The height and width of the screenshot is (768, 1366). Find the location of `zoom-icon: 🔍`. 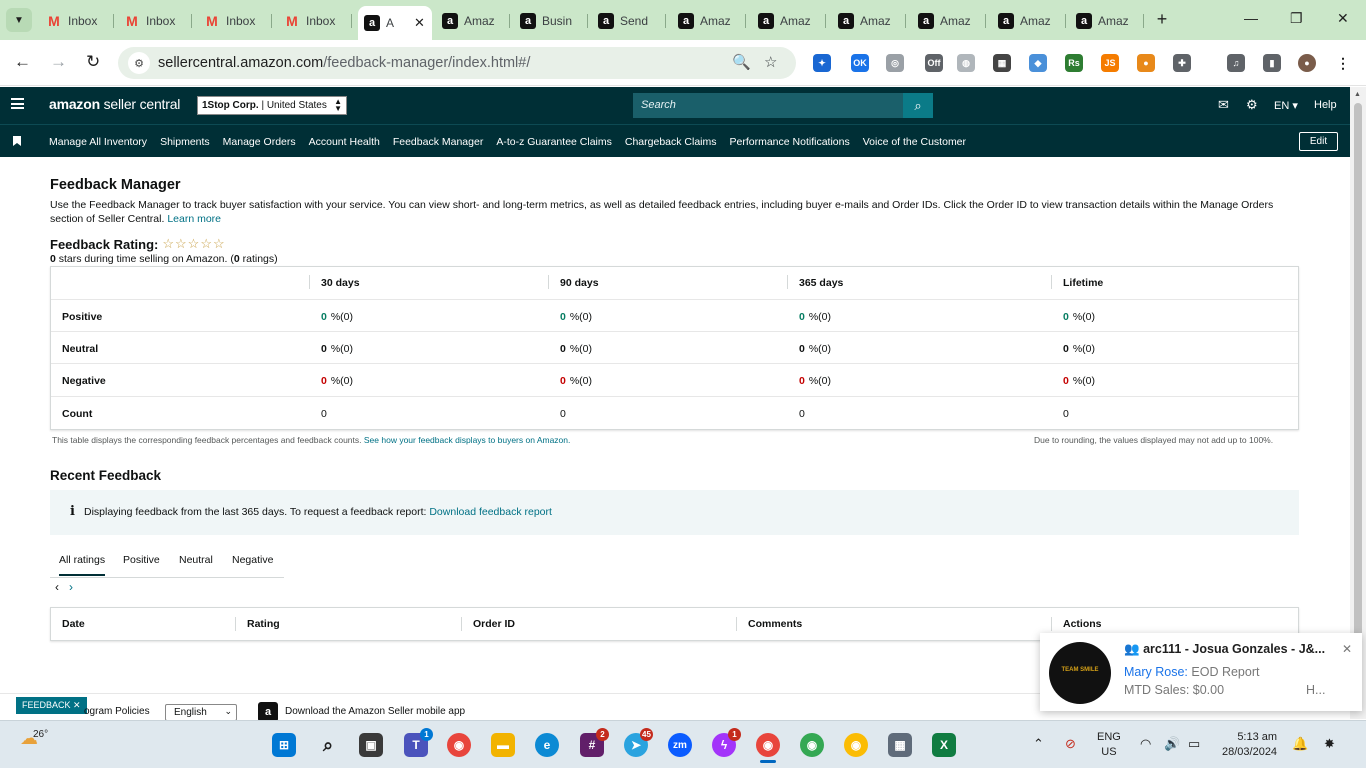

zoom-icon: 🔍 is located at coordinates (741, 62).